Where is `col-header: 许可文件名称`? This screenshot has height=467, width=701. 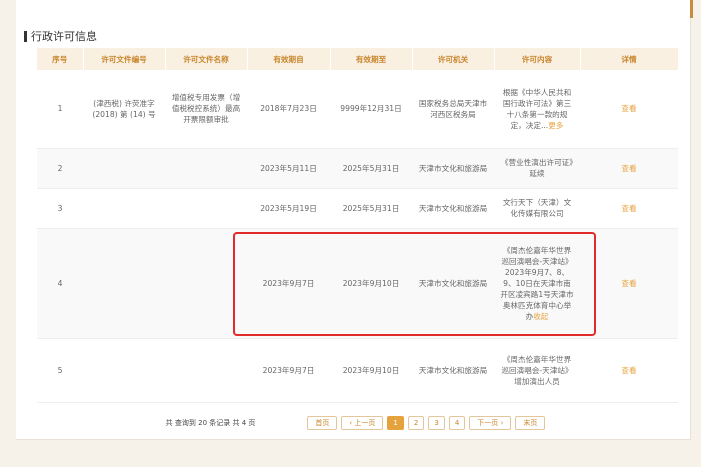
col-header: 许可文件名称 is located at coordinates (206, 59).